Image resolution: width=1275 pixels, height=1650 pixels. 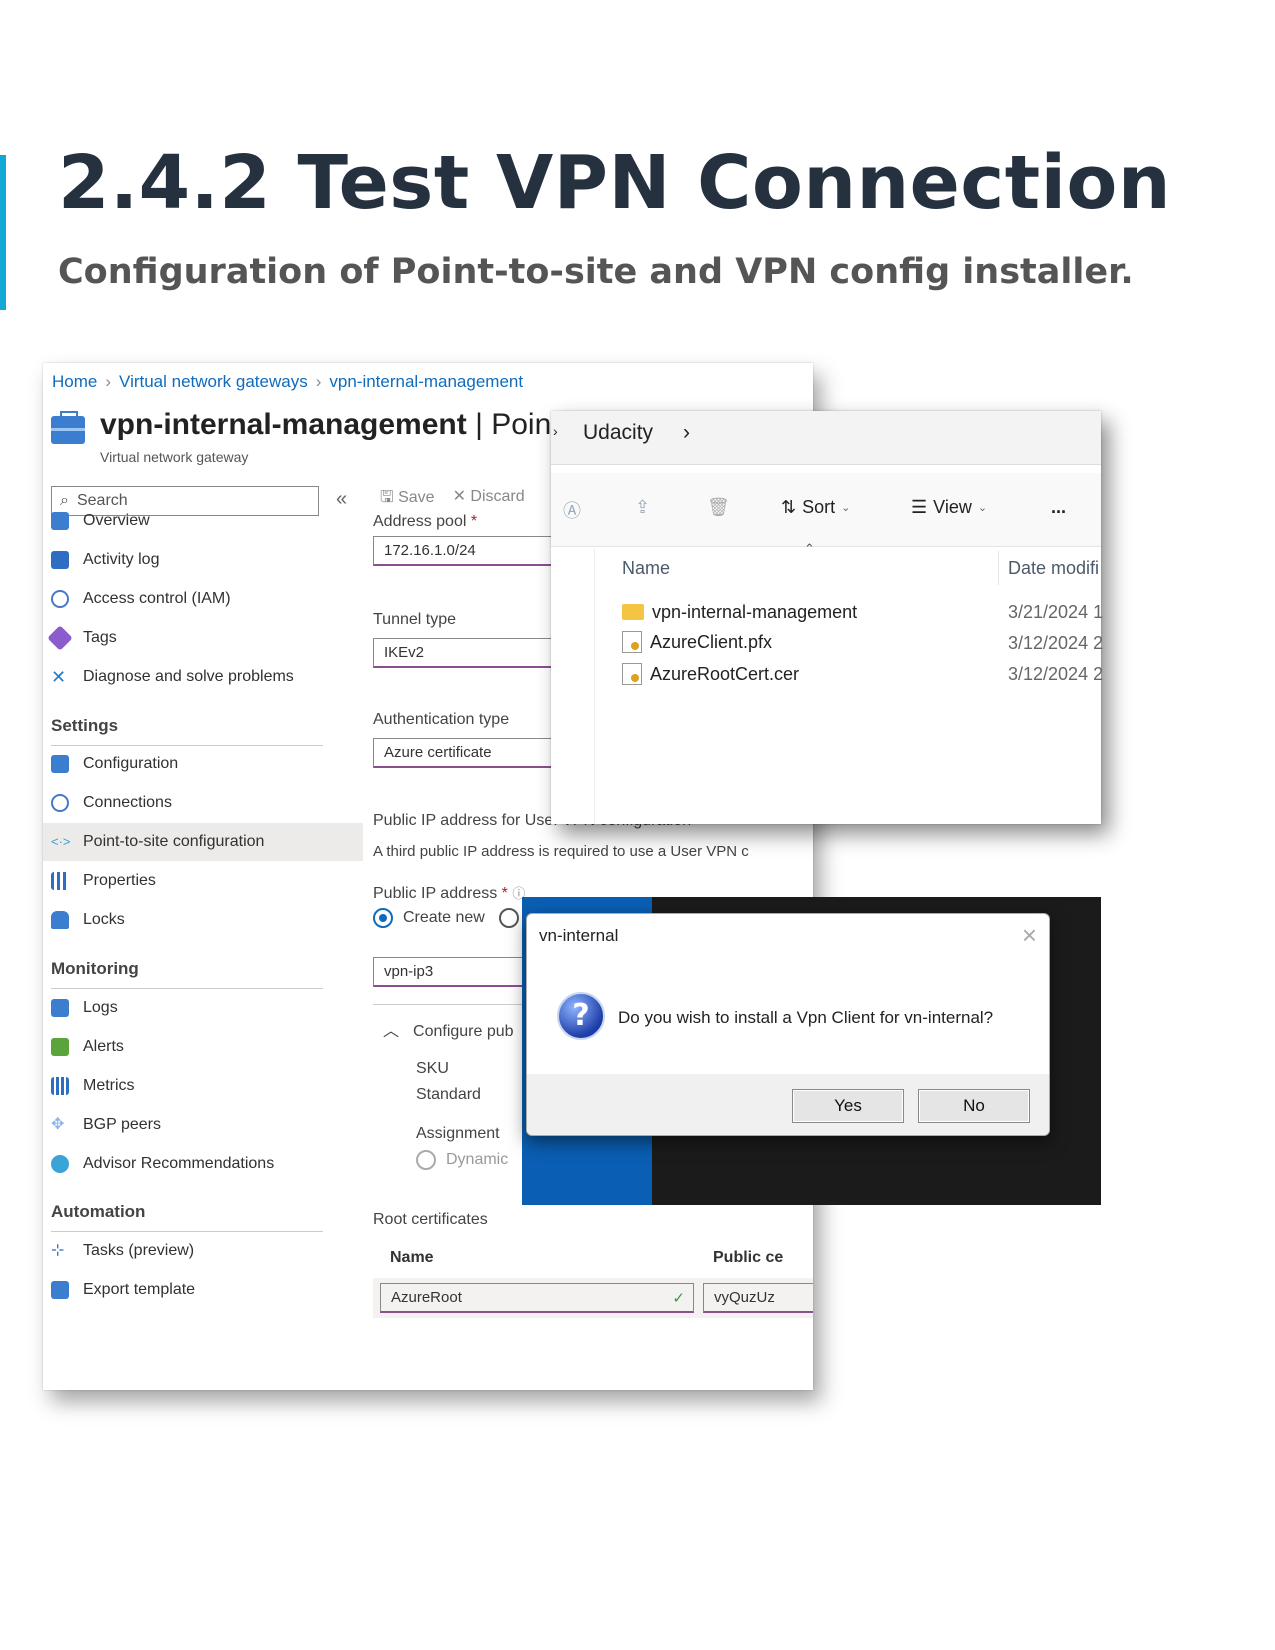 What do you see at coordinates (122, 1124) in the screenshot?
I see `sidebar-item-label: BGP peers` at bounding box center [122, 1124].